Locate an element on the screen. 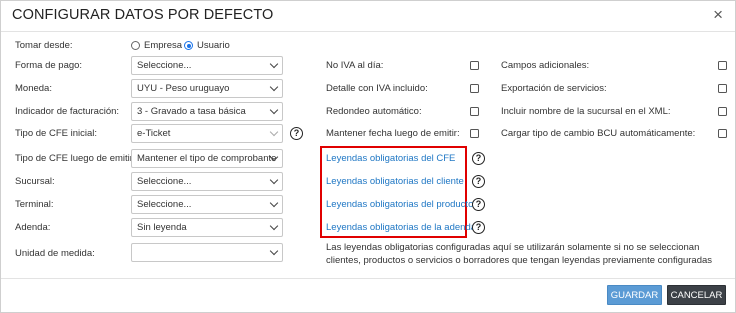 Image resolution: width=736 pixels, height=313 pixels. radio-empresa is located at coordinates (135, 45).